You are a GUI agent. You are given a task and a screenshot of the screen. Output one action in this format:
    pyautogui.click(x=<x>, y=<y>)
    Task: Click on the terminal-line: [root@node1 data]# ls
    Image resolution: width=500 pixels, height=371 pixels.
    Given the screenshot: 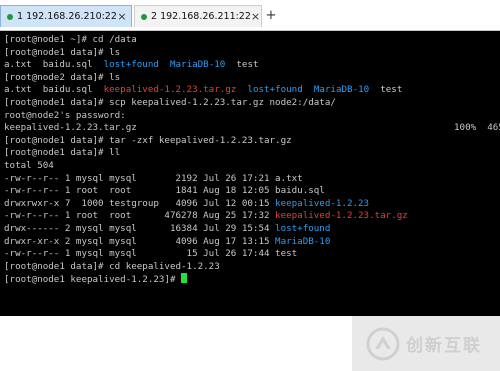 What is the action you would take?
    pyautogui.click(x=62, y=52)
    